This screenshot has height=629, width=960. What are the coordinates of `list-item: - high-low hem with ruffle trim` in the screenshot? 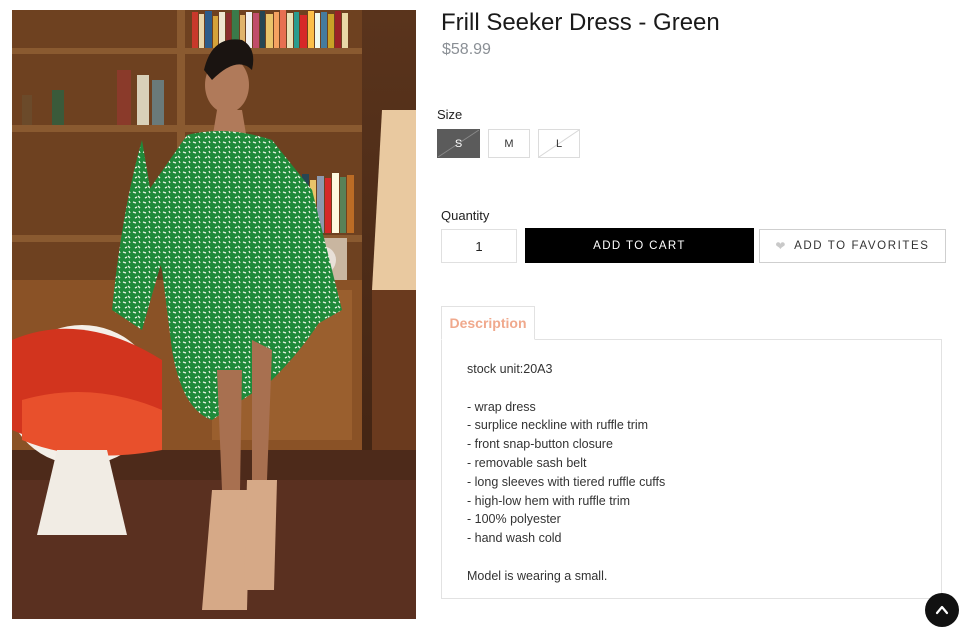 It's located at (549, 500).